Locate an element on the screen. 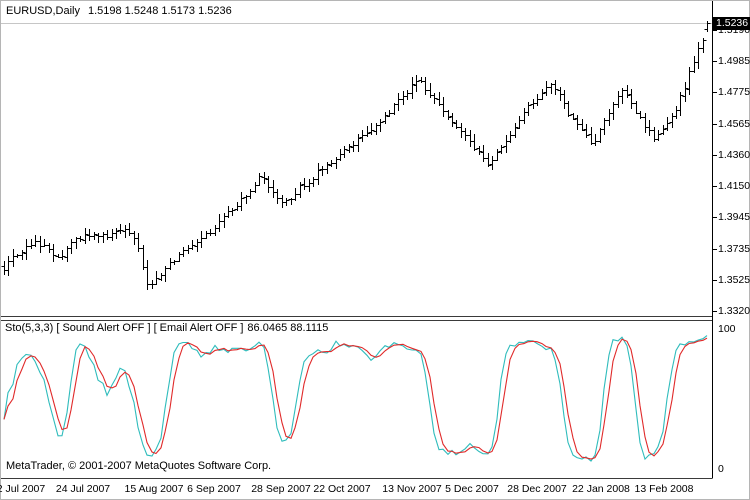  chart-title: EURUSD,Daily 1.5198 1.5248 1.5173 1.5236 is located at coordinates (119, 11).